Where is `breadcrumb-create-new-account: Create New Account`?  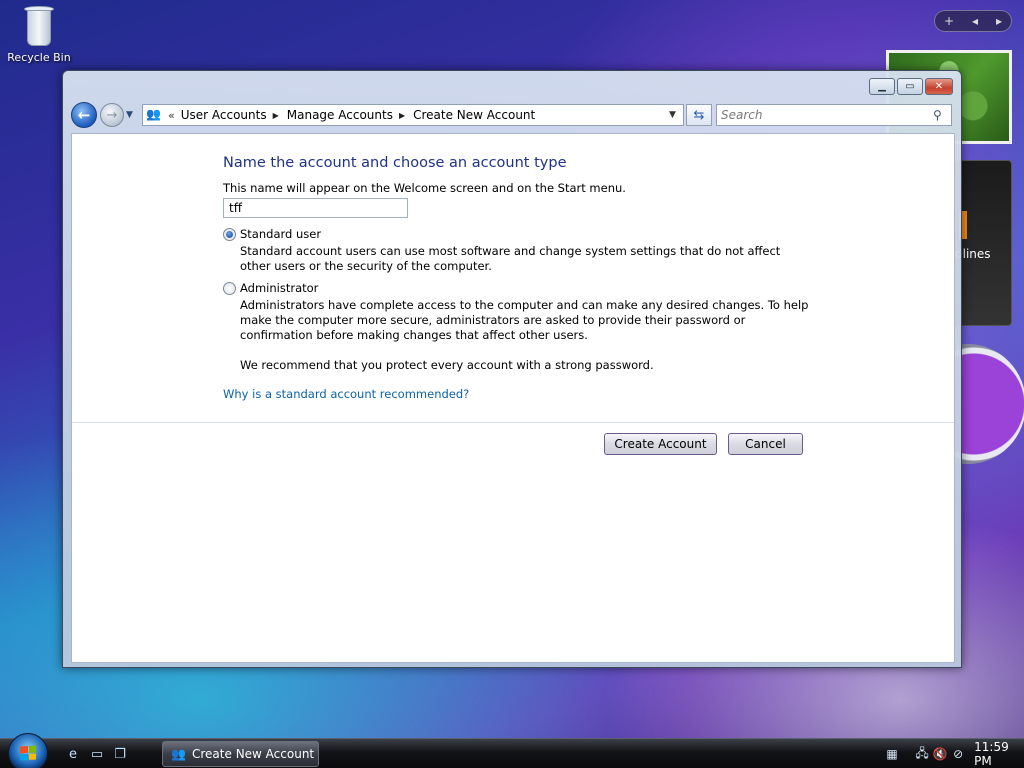 breadcrumb-create-new-account: Create New Account is located at coordinates (474, 115).